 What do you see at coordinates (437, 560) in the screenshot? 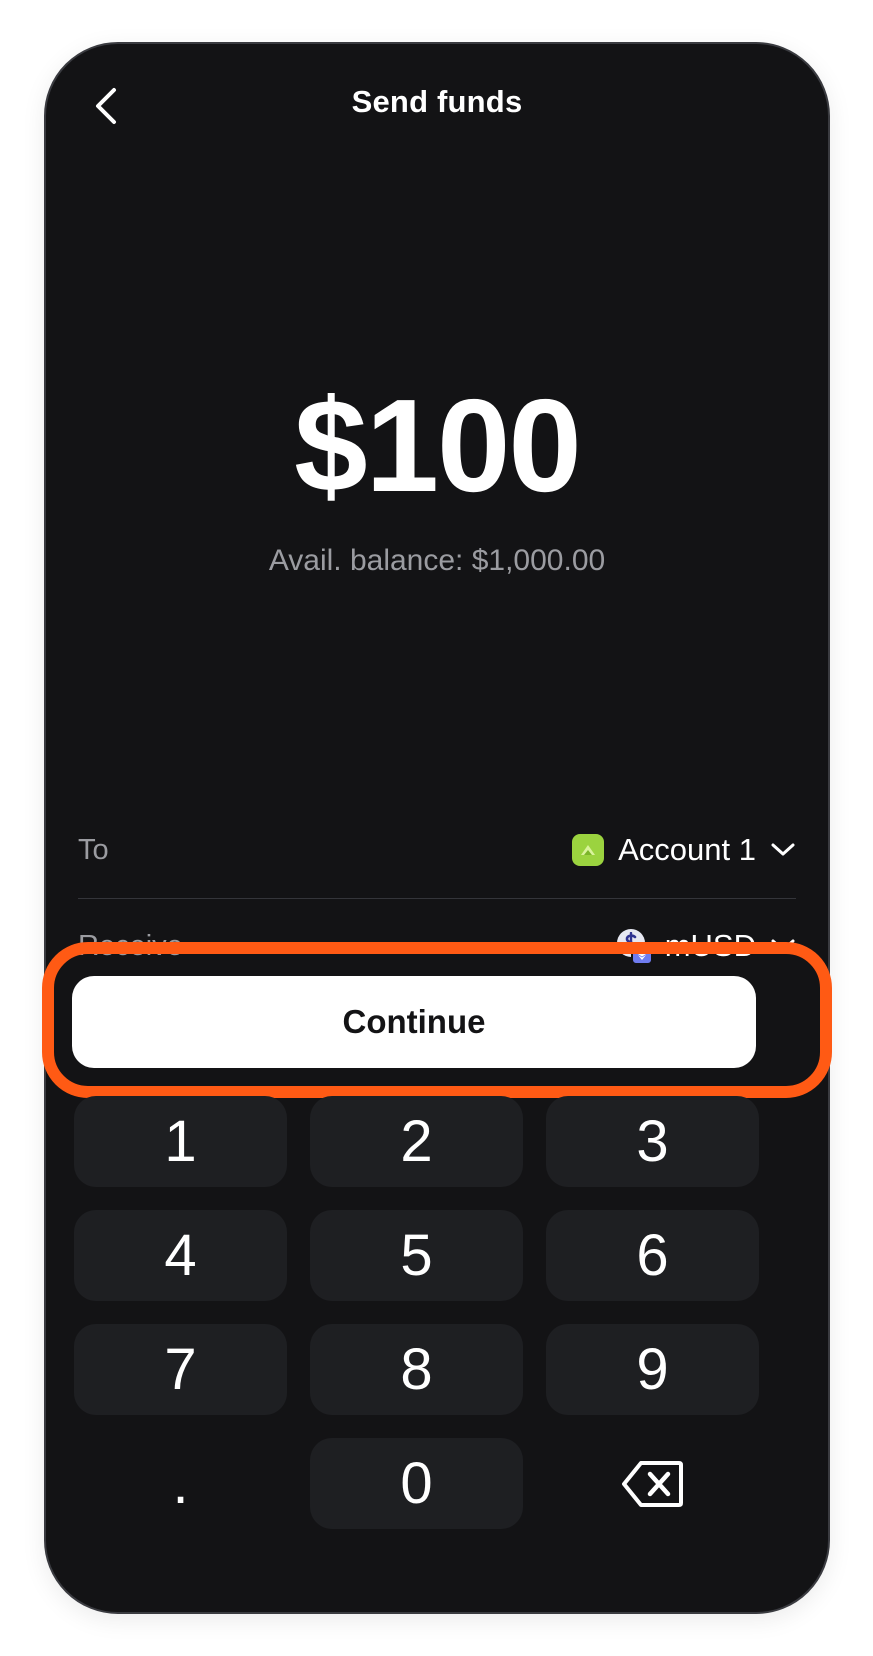
I see `available-balance: Avail. balance: $1,000.00` at bounding box center [437, 560].